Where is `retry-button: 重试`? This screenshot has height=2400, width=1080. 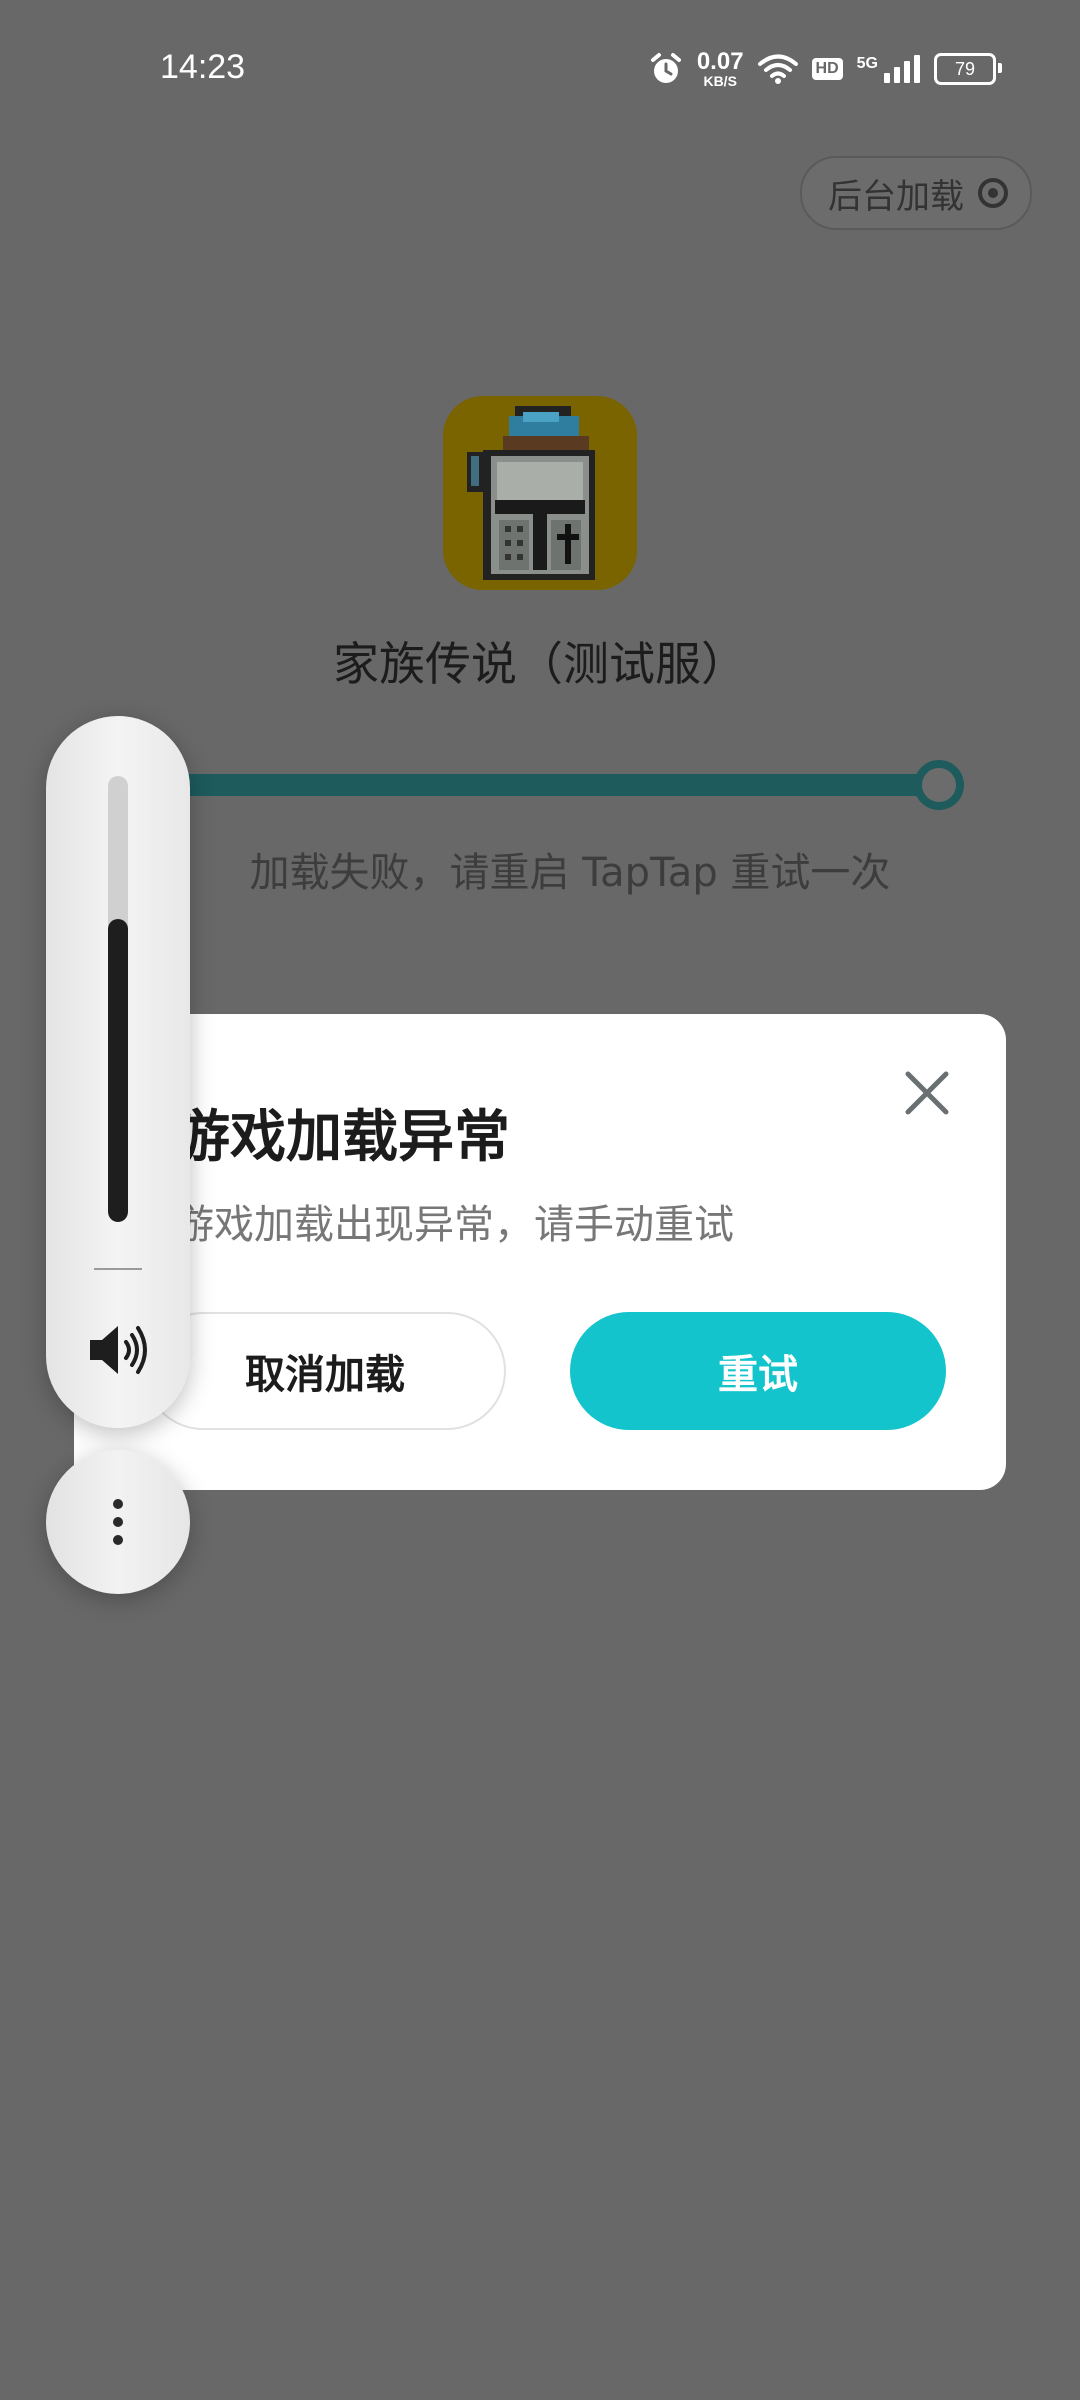
retry-button: 重试 is located at coordinates (758, 1371).